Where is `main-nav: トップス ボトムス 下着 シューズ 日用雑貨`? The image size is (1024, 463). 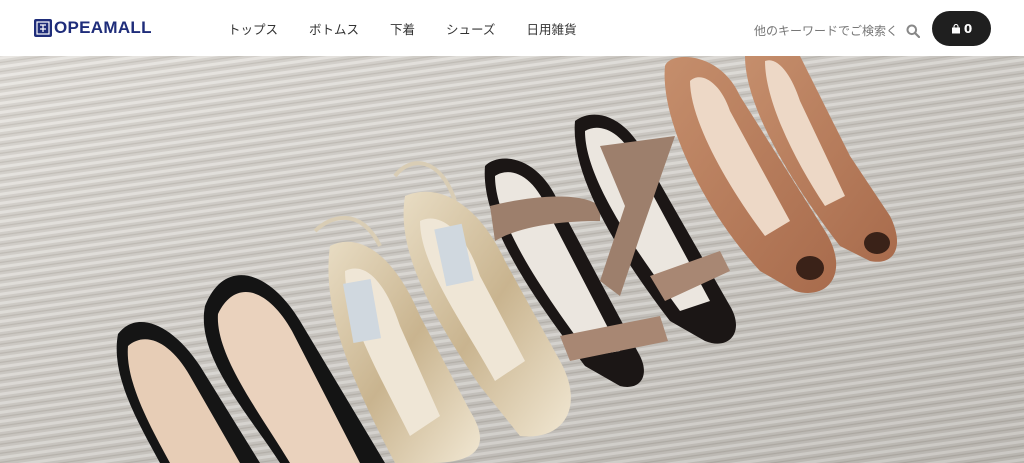 main-nav: トップス ボトムス 下着 シューズ 日用雑貨 is located at coordinates (417, 28).